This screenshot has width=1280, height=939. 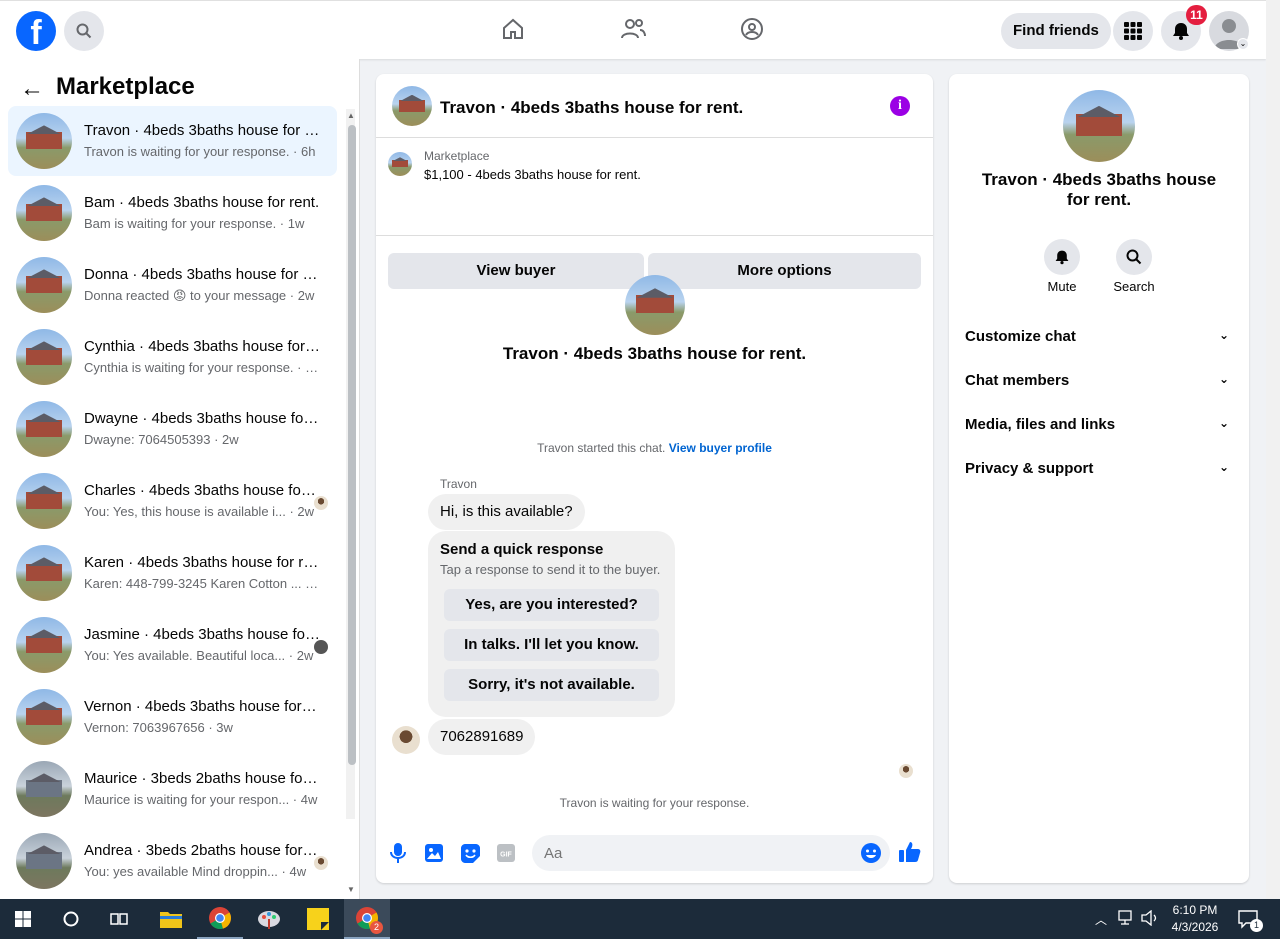 I want to click on mute-button, so click(x=1062, y=257).